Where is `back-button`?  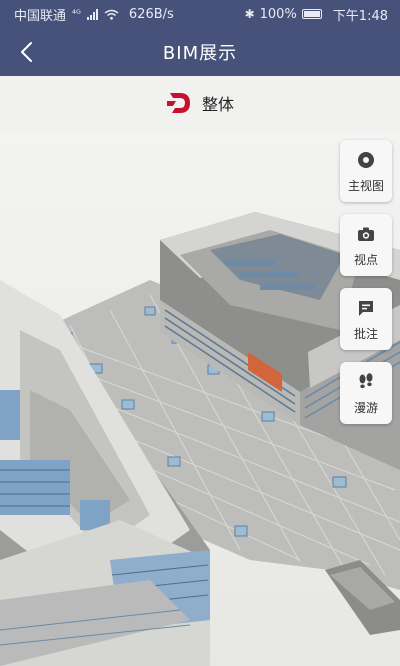 back-button is located at coordinates (26, 52).